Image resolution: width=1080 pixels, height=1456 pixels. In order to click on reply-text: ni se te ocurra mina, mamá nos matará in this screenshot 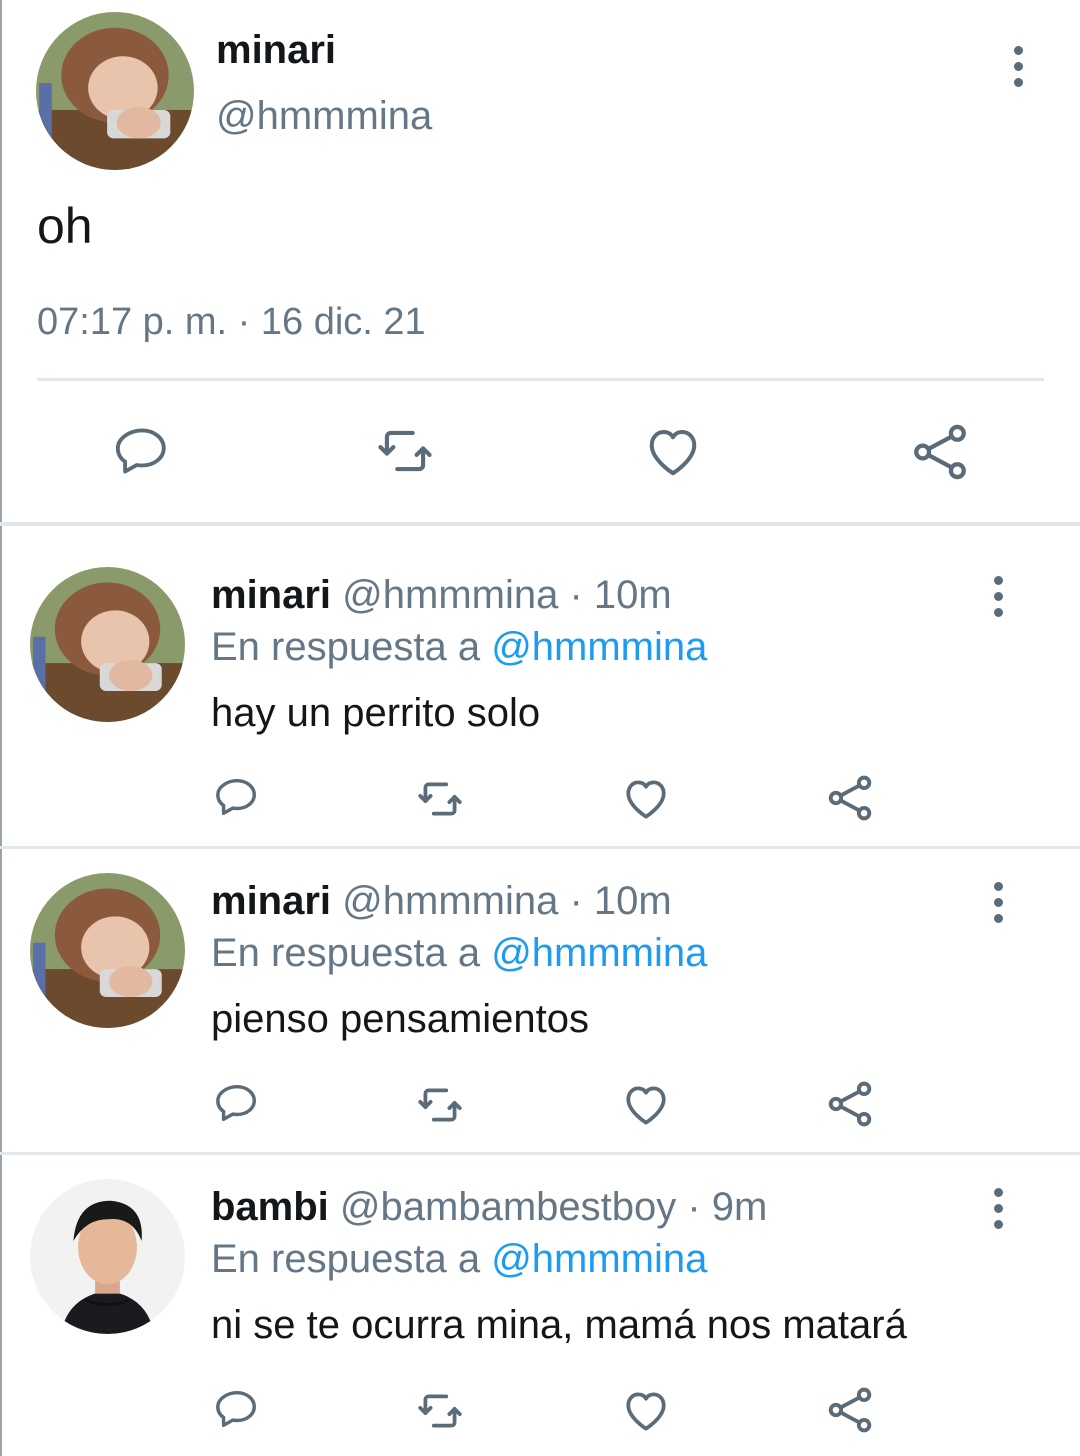, I will do `click(559, 1325)`.